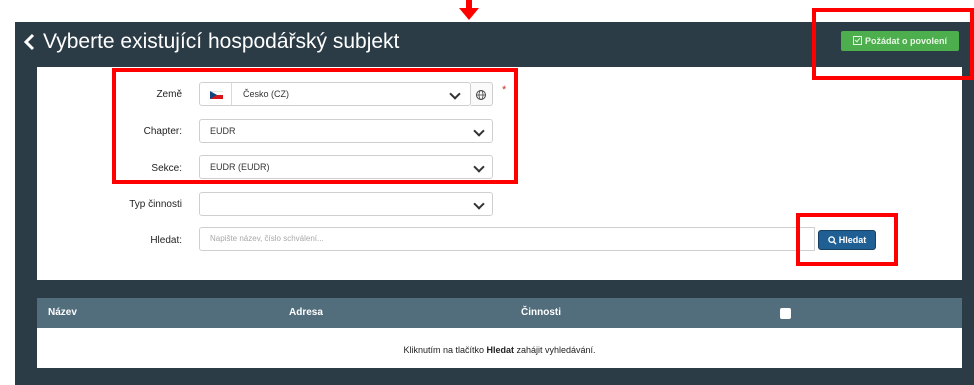  What do you see at coordinates (62, 312) in the screenshot?
I see `column-header-name: Název` at bounding box center [62, 312].